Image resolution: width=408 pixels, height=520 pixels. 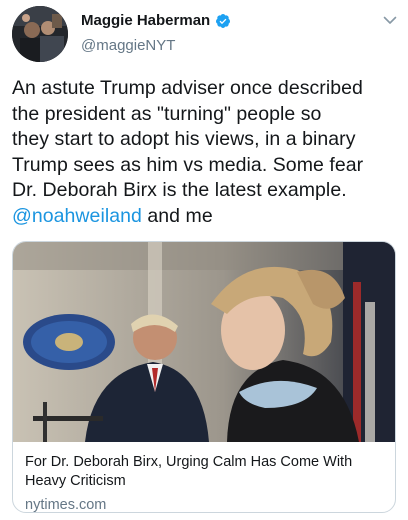 What do you see at coordinates (179, 190) in the screenshot?
I see `tweet-text-line: Dr. Deborah Birx is the latest example.` at bounding box center [179, 190].